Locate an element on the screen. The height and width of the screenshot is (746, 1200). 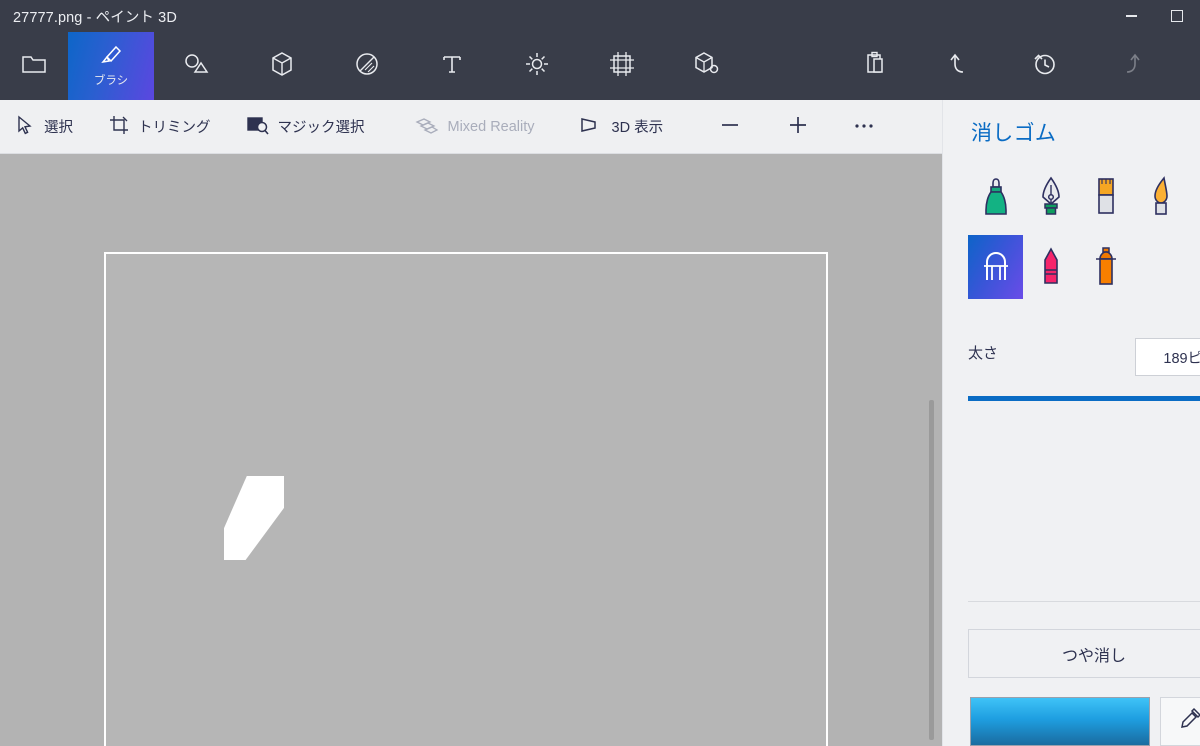
current-color-swatch is located at coordinates (1060, 721).